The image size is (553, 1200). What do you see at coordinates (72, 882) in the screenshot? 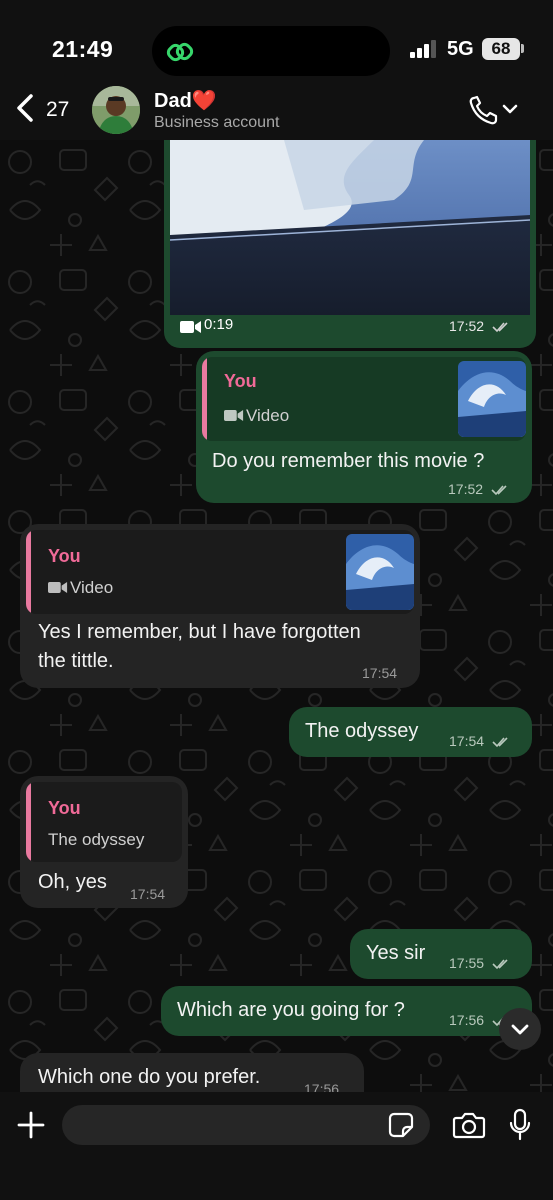
I see `message-text: Oh, yes` at bounding box center [72, 882].